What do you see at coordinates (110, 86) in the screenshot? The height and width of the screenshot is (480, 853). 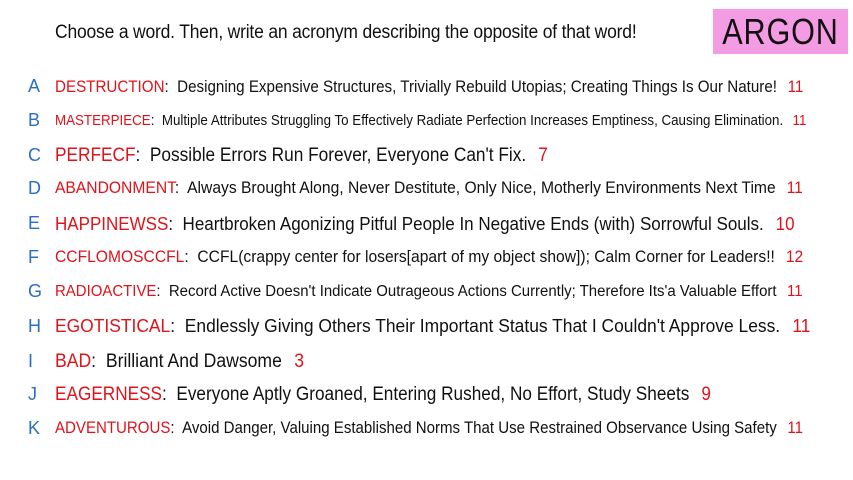 I see `source-word: DESTRUCTION` at bounding box center [110, 86].